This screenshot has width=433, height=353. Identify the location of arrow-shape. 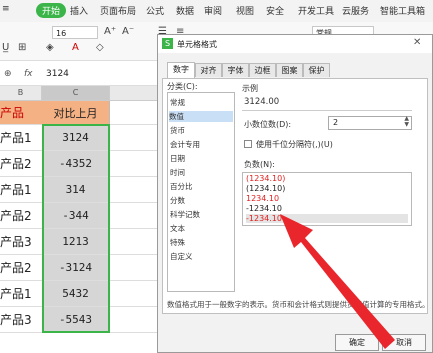
(337, 281).